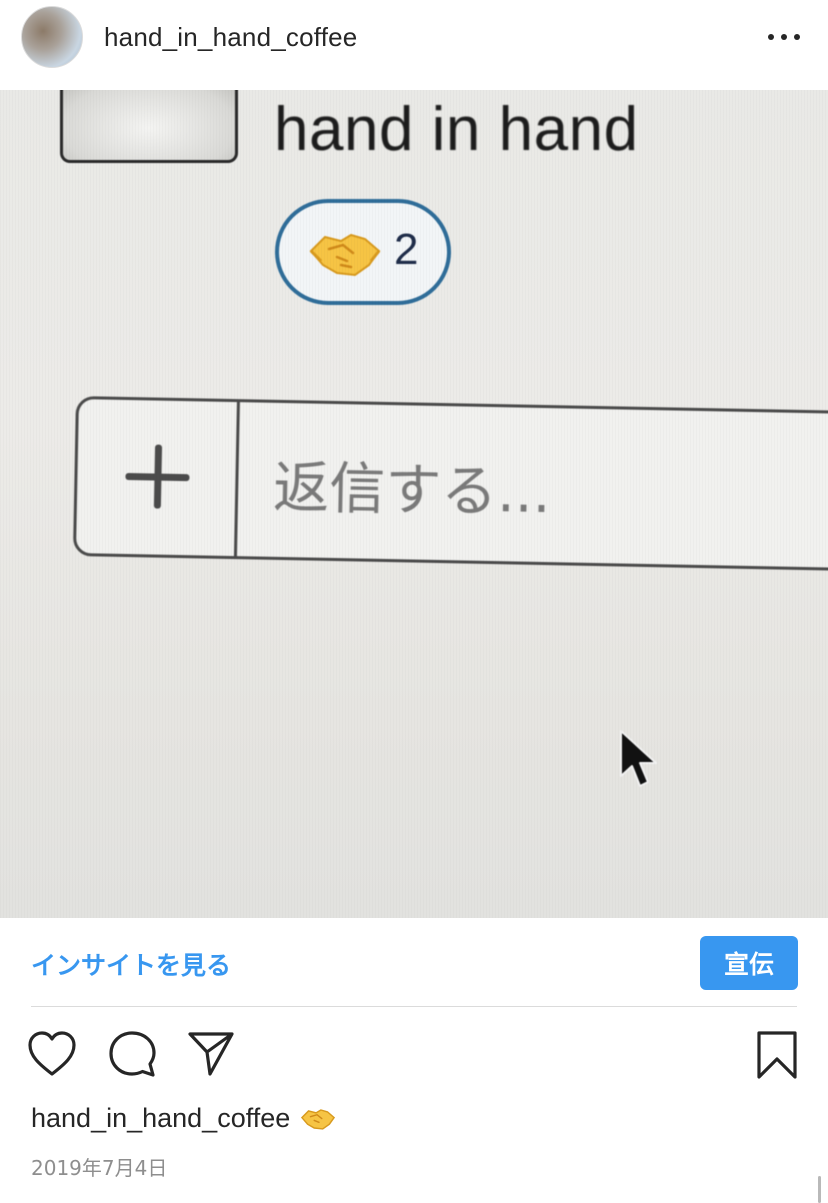 This screenshot has height=1203, width=828. I want to click on post-date: 2019年7月4日, so click(99, 1168).